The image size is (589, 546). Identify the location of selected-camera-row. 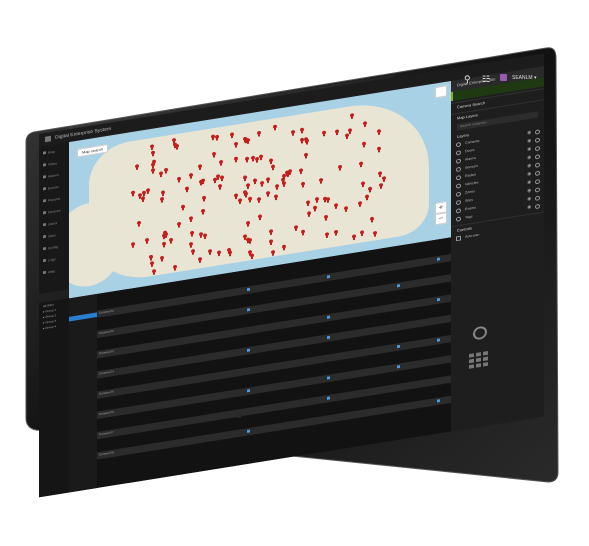
(83, 317).